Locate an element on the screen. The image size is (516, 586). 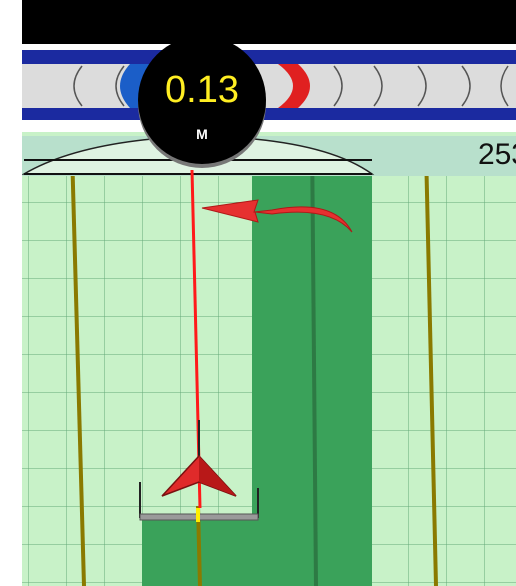
coverage-strip is located at coordinates (202, 553).